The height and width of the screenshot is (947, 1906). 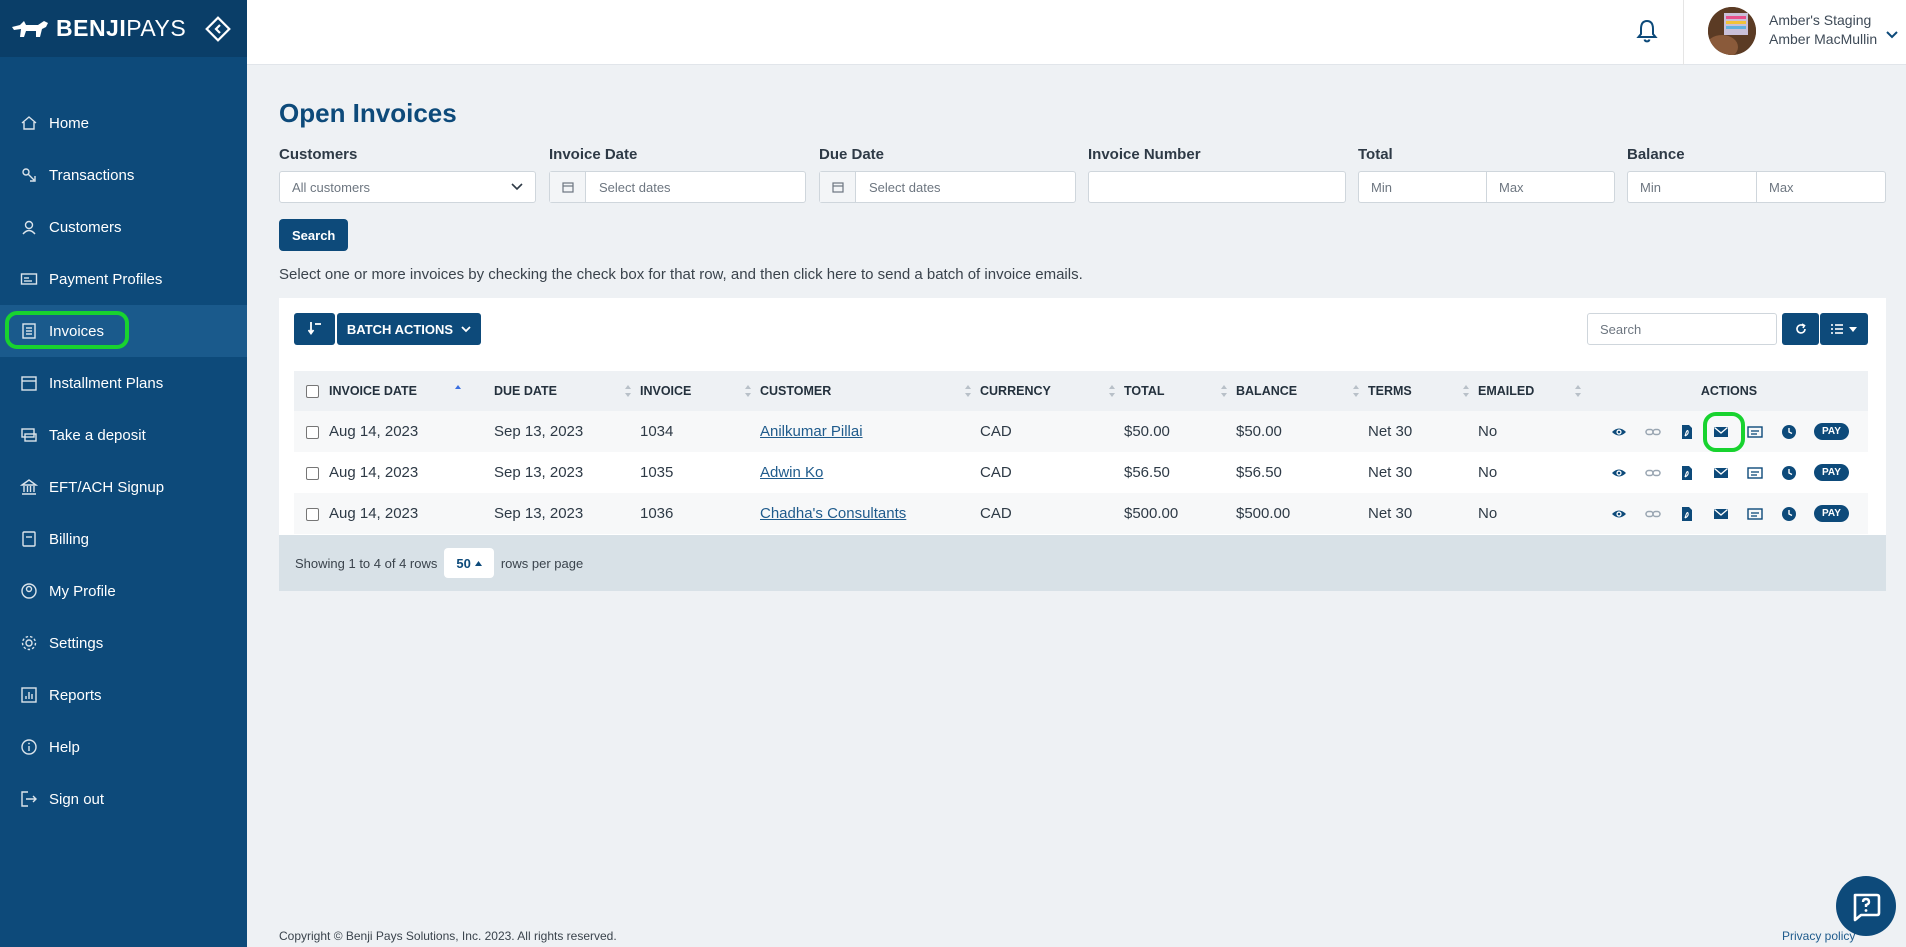 What do you see at coordinates (833, 513) in the screenshot?
I see `customer-link: Chadha's Consultants` at bounding box center [833, 513].